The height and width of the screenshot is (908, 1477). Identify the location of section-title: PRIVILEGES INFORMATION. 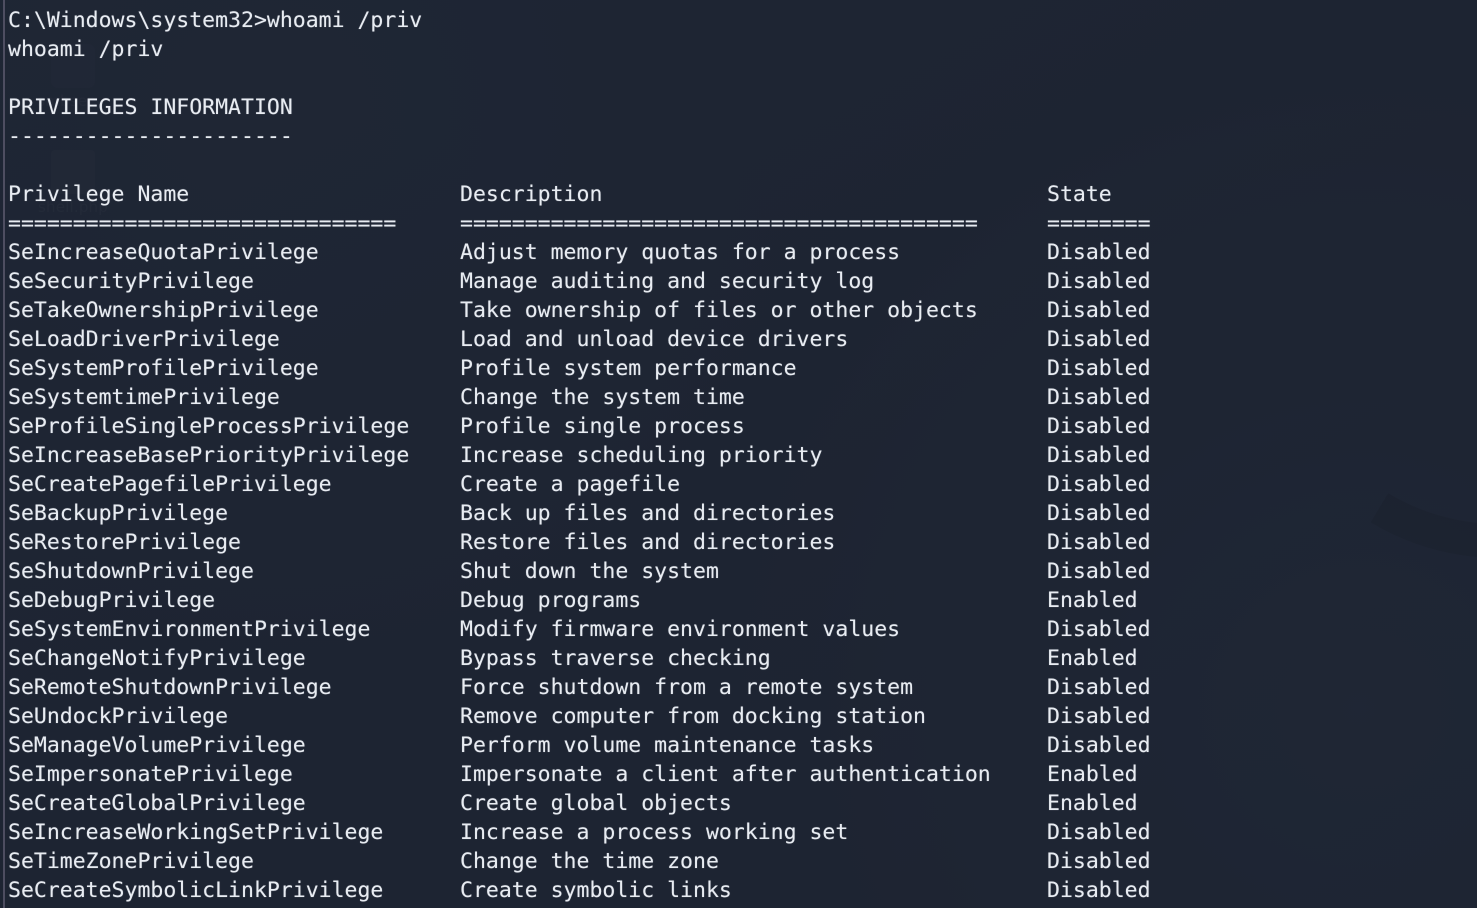
(150, 107).